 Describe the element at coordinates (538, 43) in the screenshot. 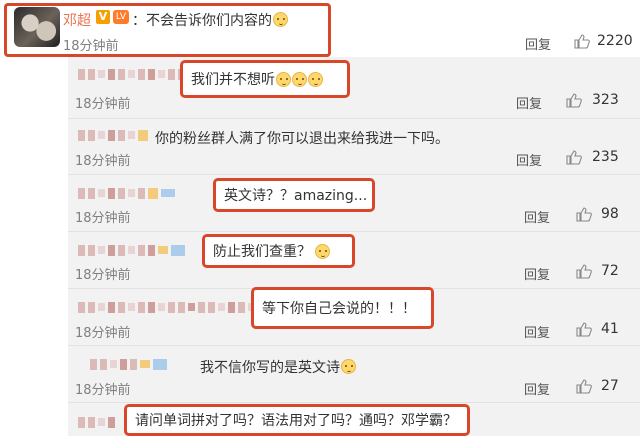

I see `main-comment-reply-button: 回复` at that location.